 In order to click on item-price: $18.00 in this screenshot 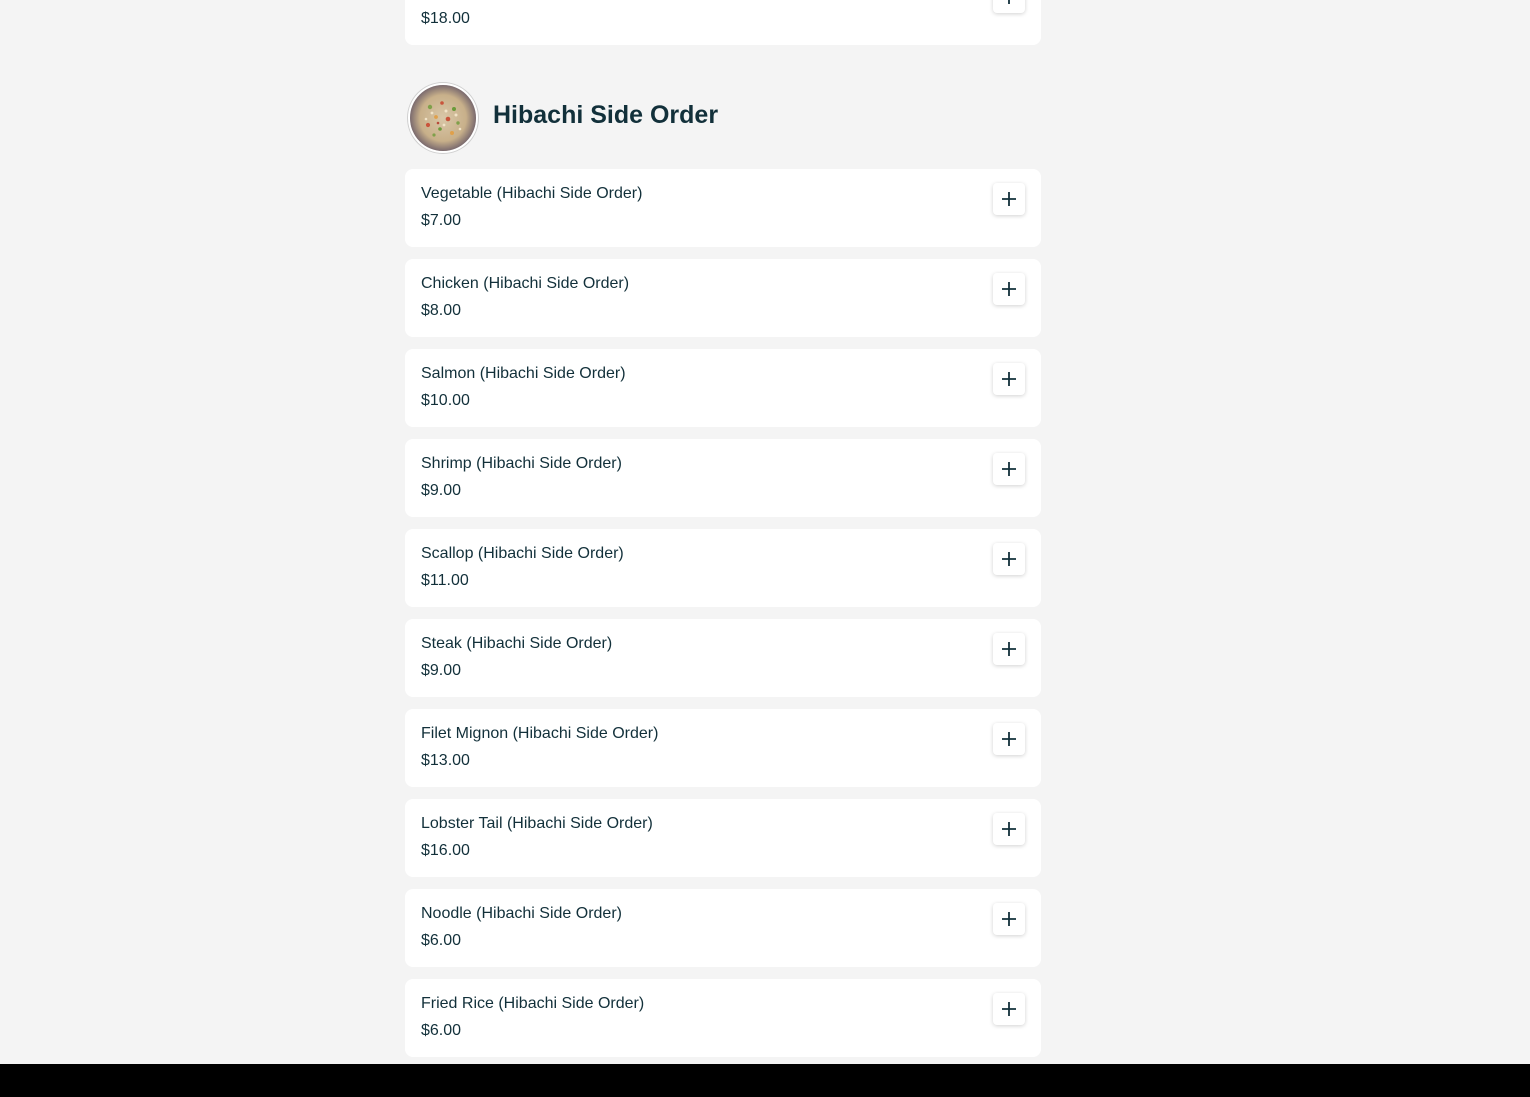, I will do `click(445, 18)`.